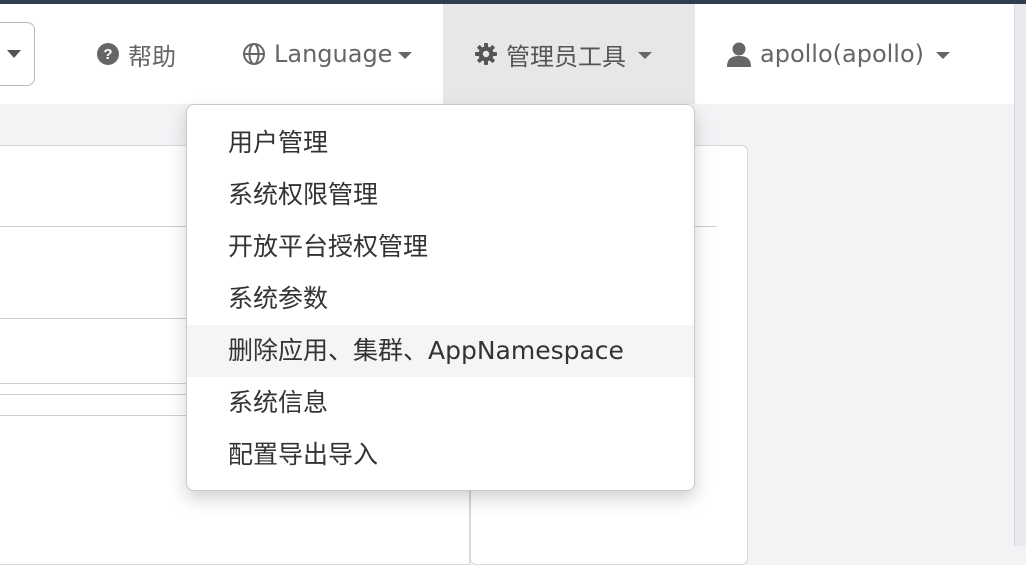 Image resolution: width=1026 pixels, height=565 pixels. What do you see at coordinates (333, 54) in the screenshot?
I see `nav-language-label: Language` at bounding box center [333, 54].